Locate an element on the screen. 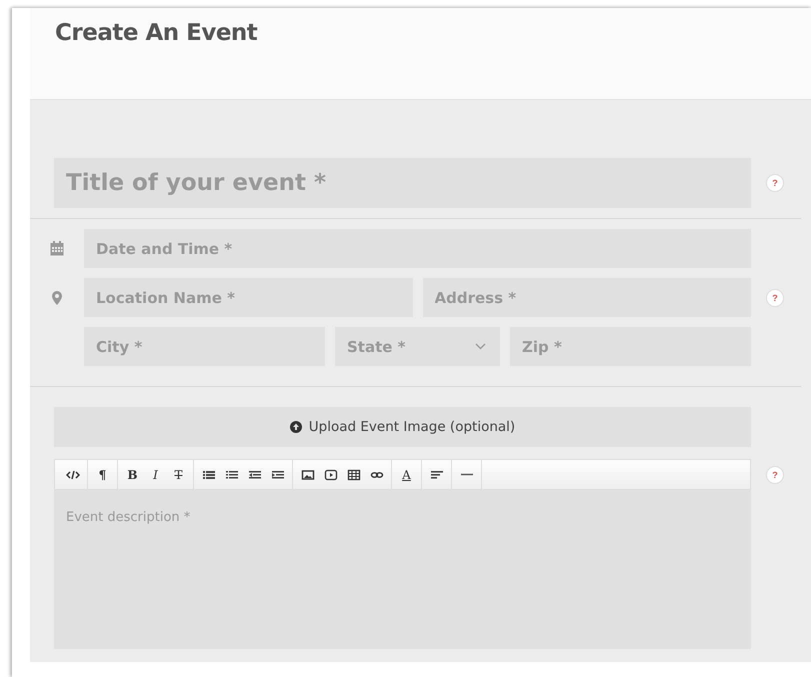 Image resolution: width=811 pixels, height=677 pixels. calendar-icon is located at coordinates (57, 248).